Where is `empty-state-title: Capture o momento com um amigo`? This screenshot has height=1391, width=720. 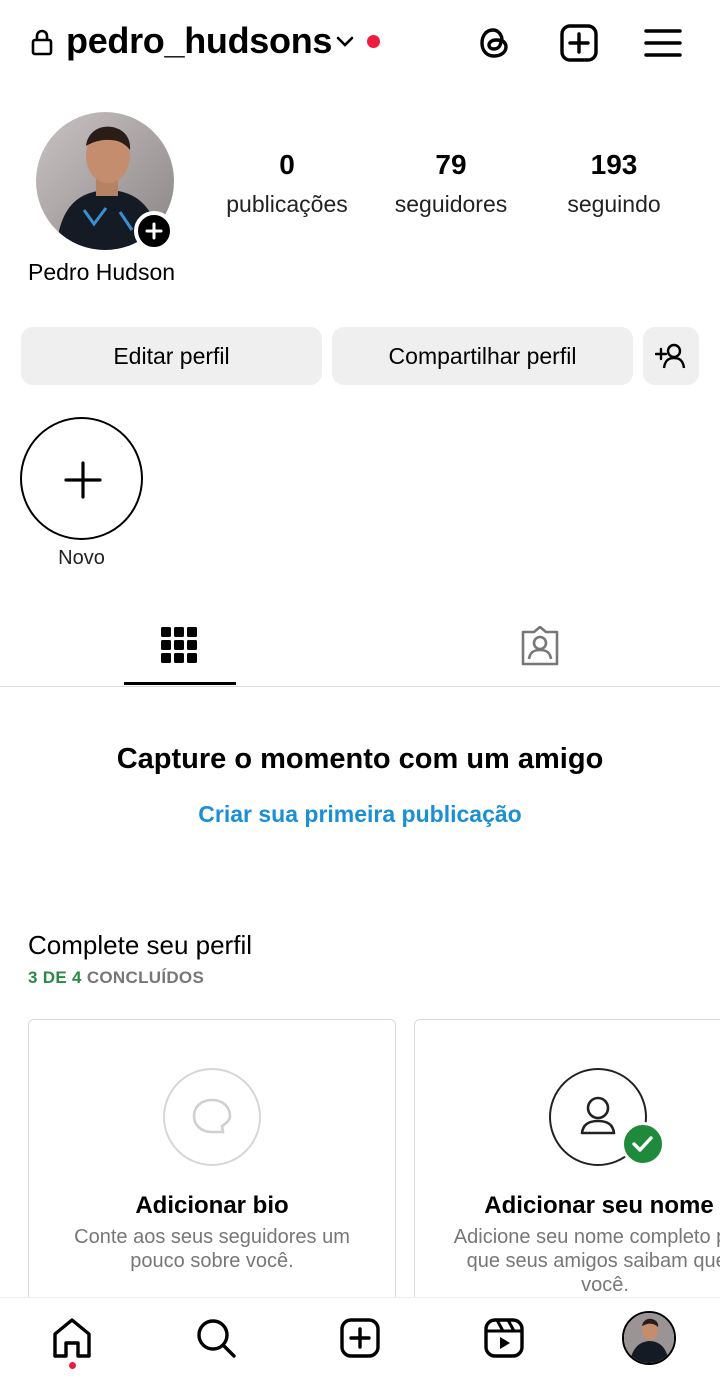 empty-state-title: Capture o momento com um amigo is located at coordinates (360, 759).